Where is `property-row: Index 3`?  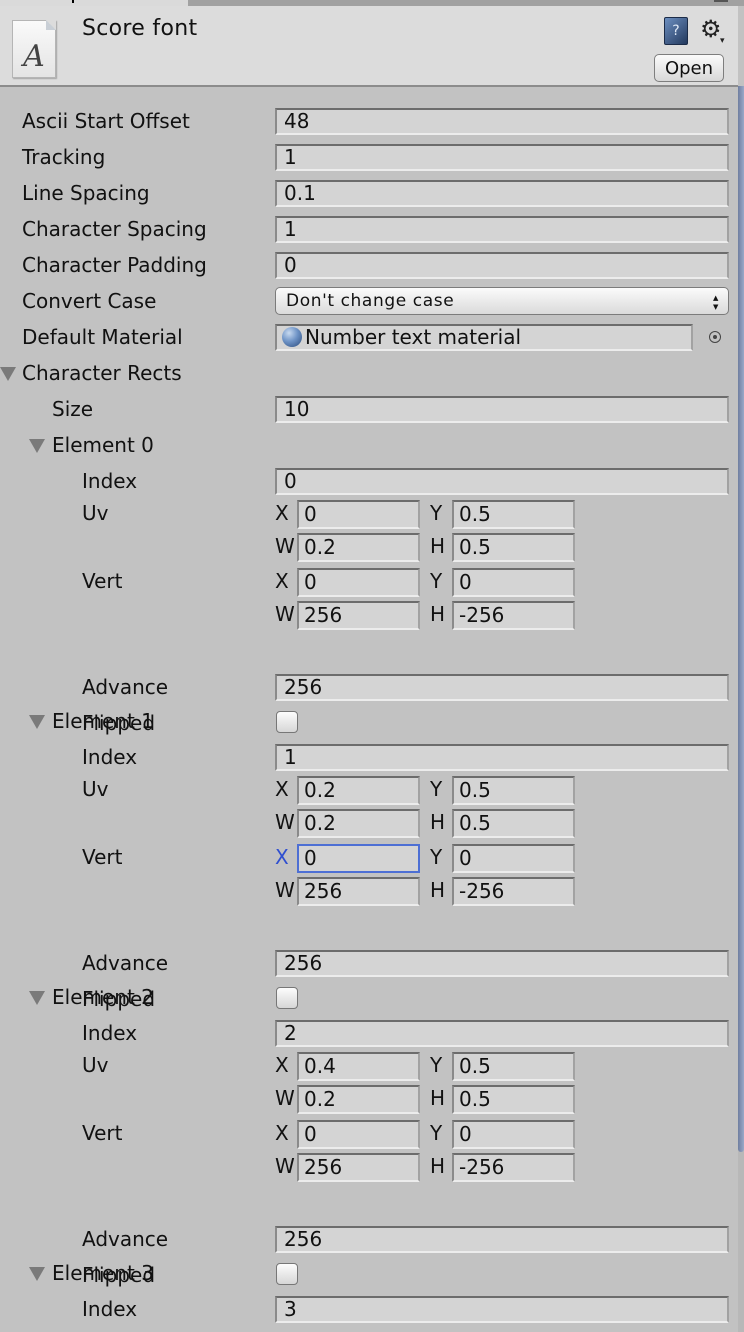
property-row: Index 3 is located at coordinates (369, 1309).